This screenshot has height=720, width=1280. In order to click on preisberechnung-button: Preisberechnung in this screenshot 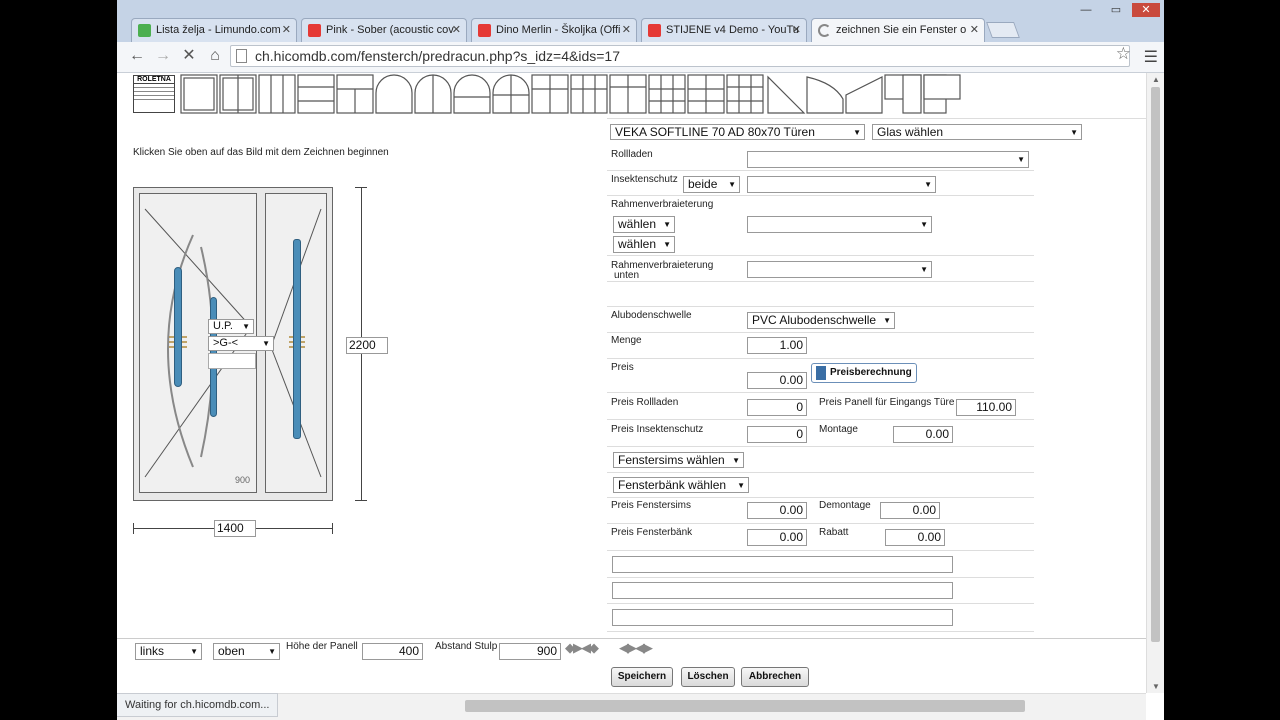, I will do `click(864, 373)`.